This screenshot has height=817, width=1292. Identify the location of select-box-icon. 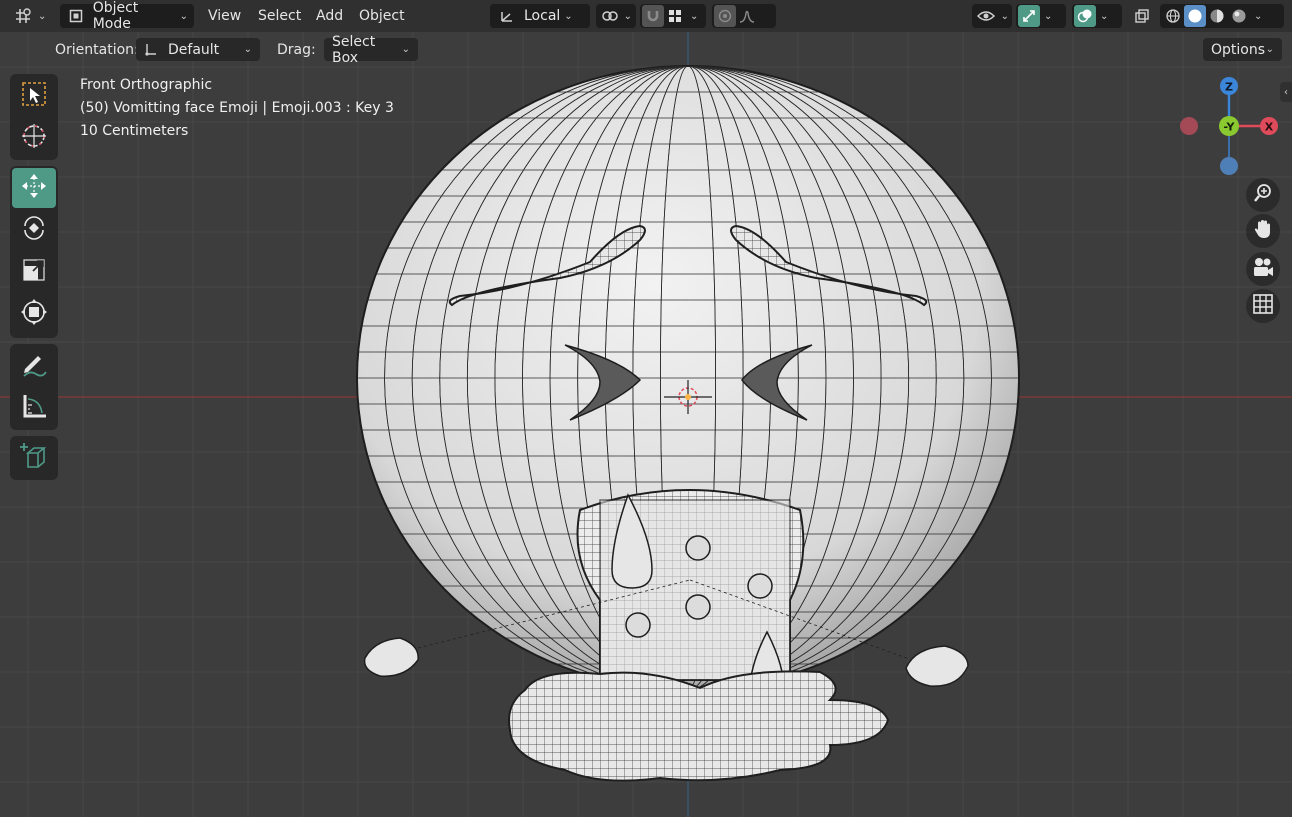
(34, 96).